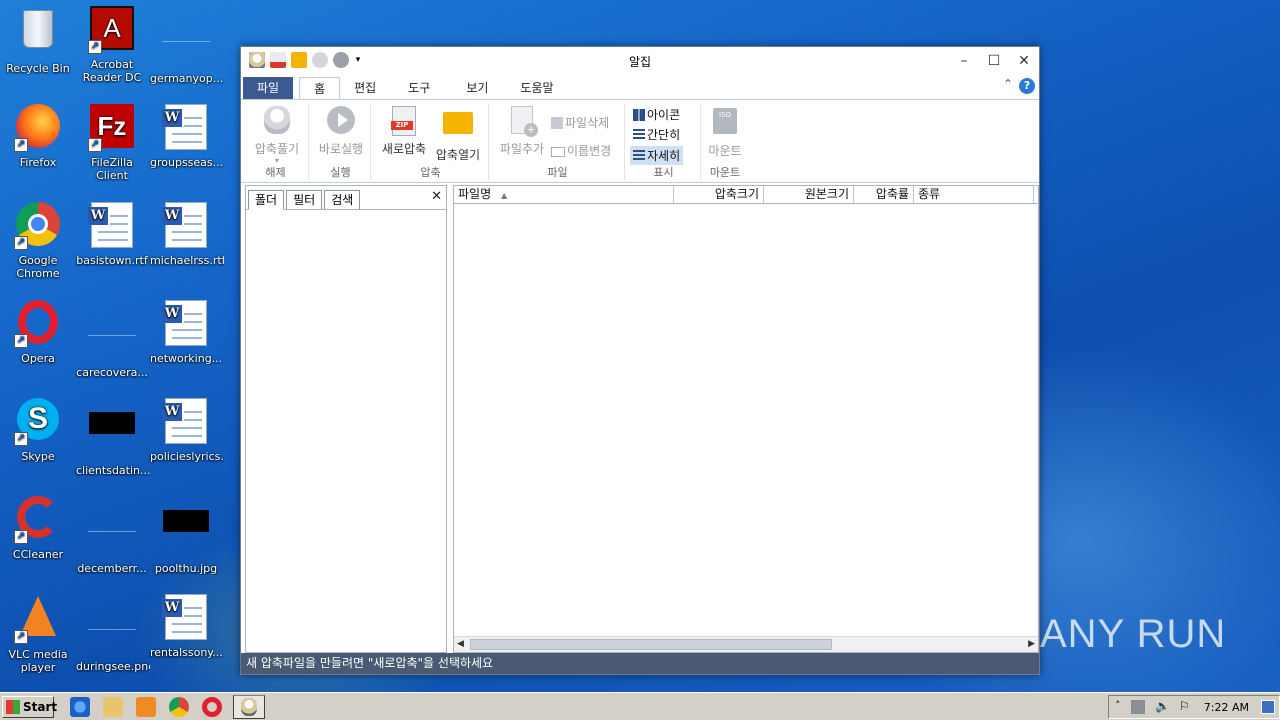  Describe the element at coordinates (29, 707) in the screenshot. I see `start-button: Start` at that location.